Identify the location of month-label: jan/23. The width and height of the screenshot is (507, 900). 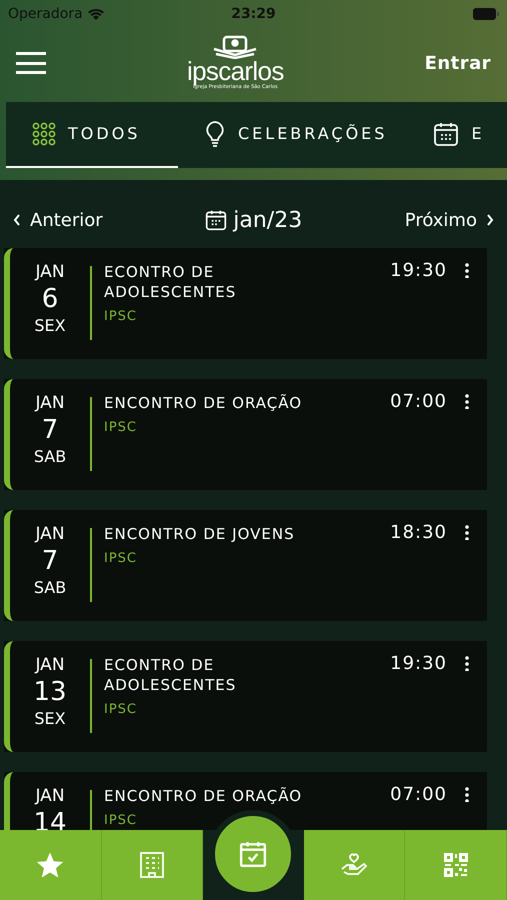
(267, 220).